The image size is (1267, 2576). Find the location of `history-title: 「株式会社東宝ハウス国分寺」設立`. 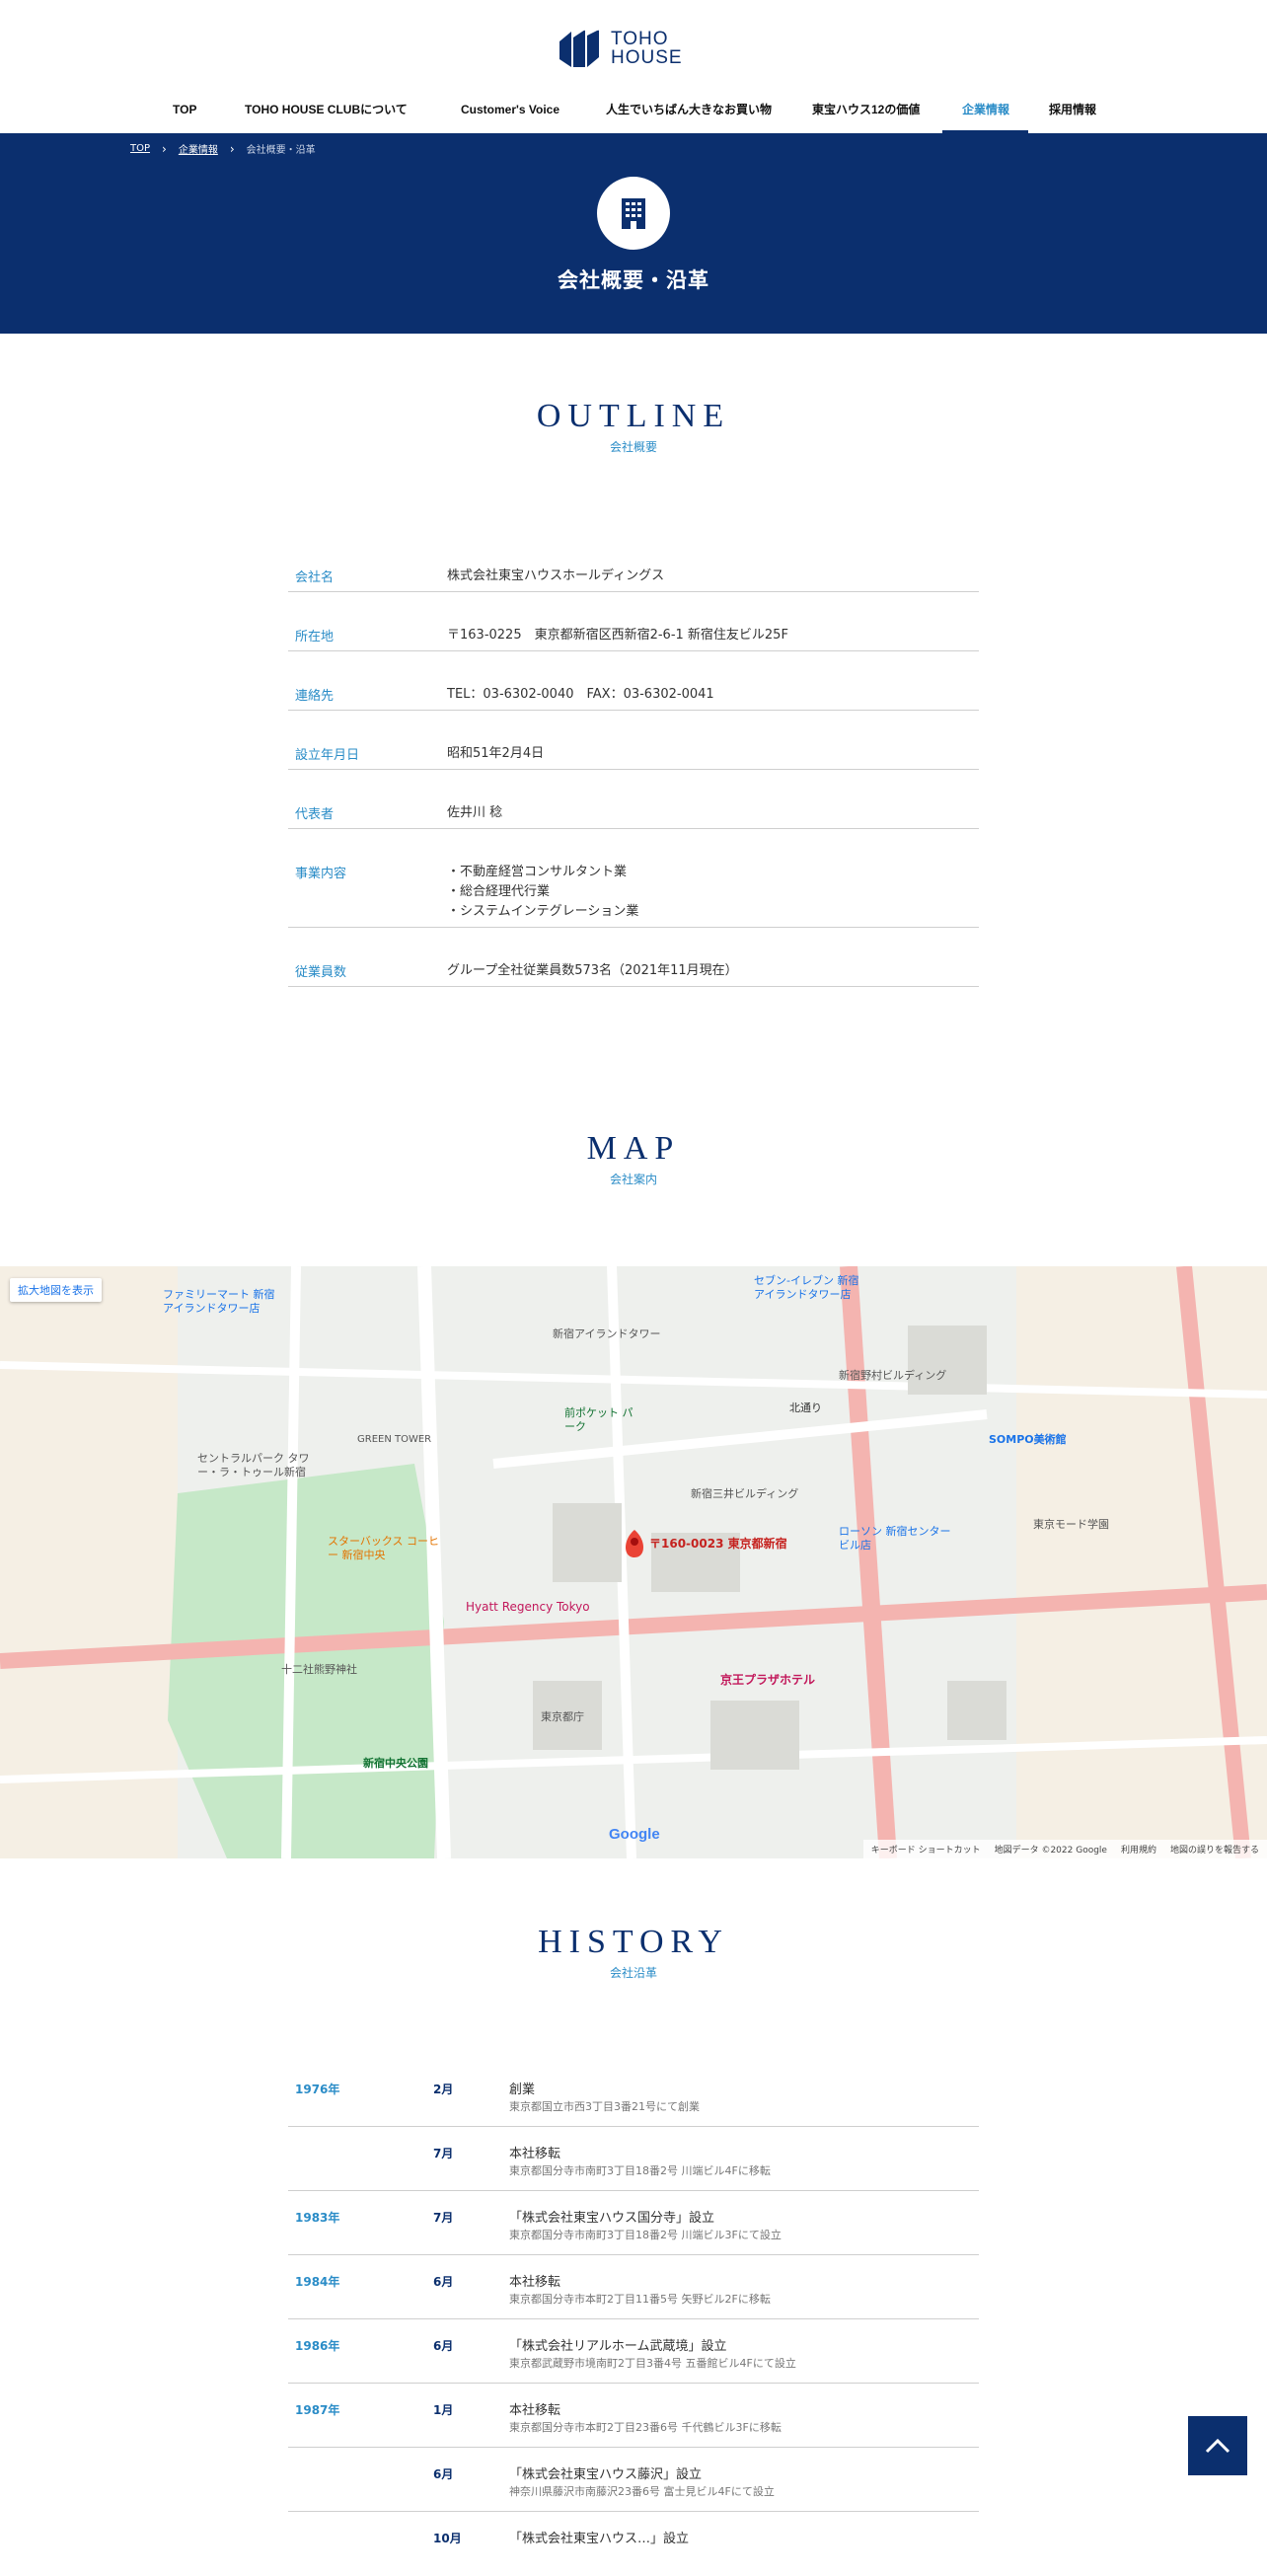

history-title: 「株式会社東宝ハウス国分寺」設立 is located at coordinates (612, 2218).